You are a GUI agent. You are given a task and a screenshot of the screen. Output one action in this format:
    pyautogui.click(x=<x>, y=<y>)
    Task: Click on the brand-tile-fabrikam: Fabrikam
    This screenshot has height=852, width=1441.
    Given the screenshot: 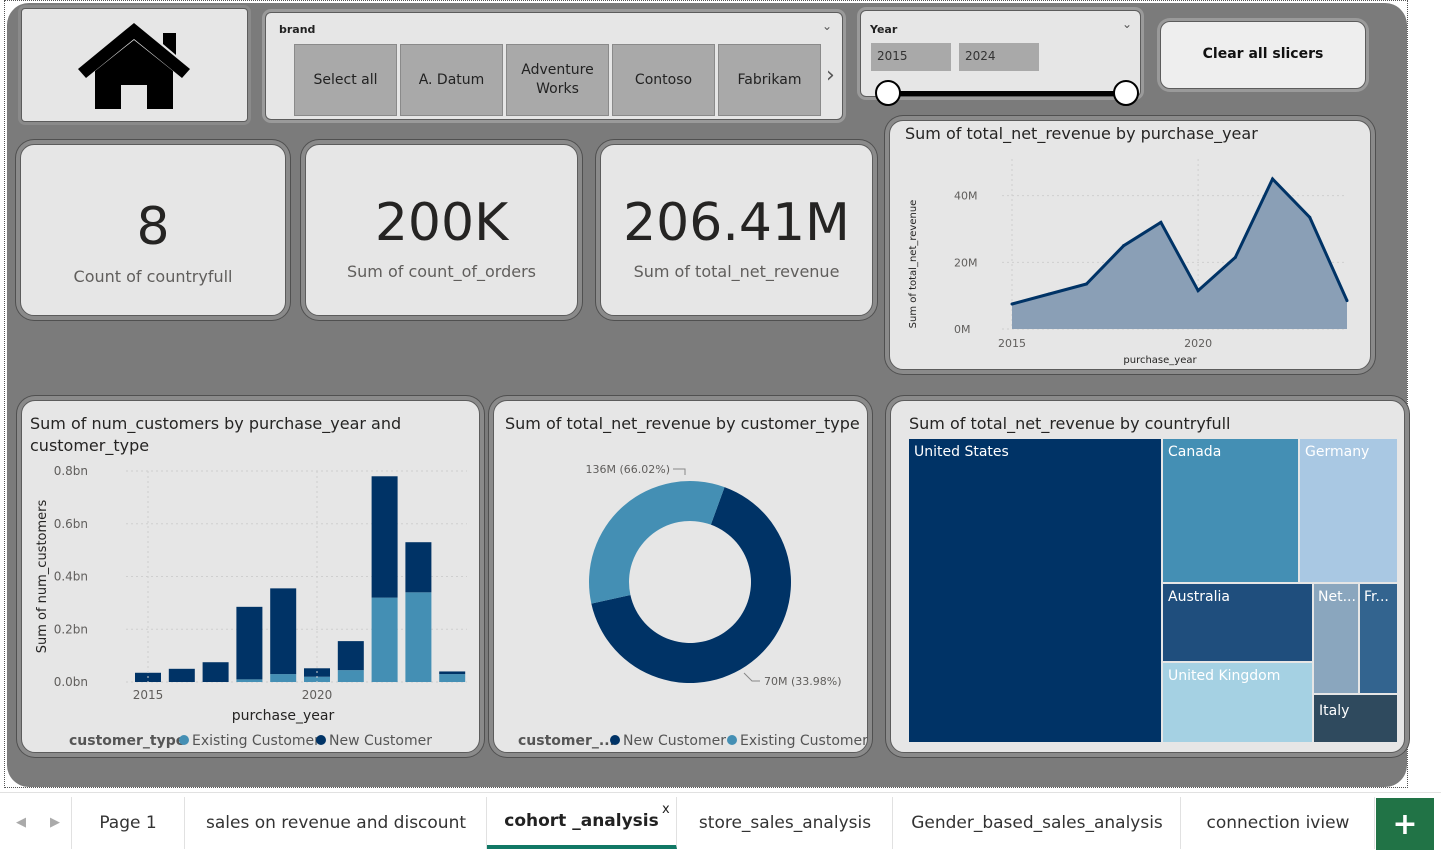 What is the action you would take?
    pyautogui.click(x=769, y=80)
    